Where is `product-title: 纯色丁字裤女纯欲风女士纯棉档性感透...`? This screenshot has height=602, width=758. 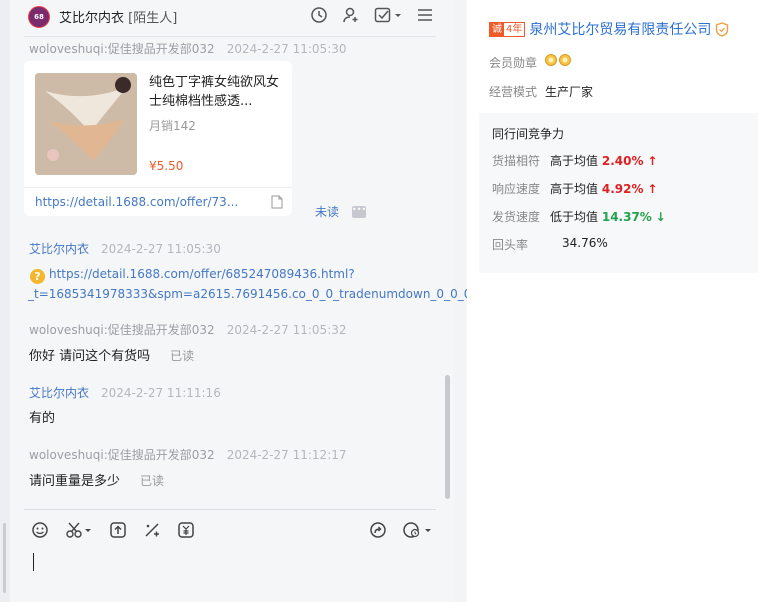 product-title: 纯色丁字裤女纯欲风女士纯棉档性感透... is located at coordinates (216, 92).